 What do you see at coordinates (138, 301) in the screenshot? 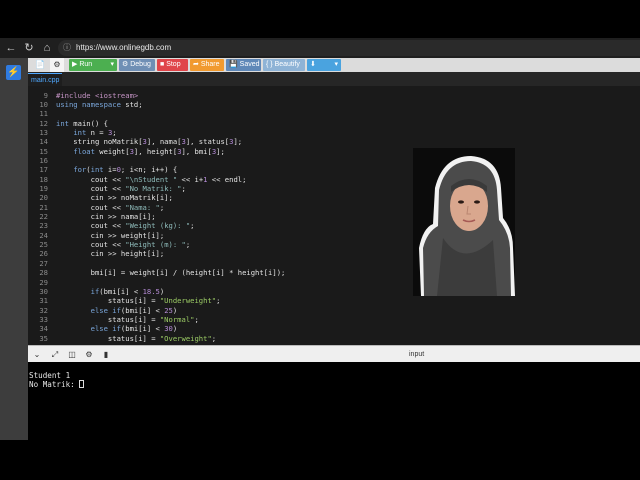
I see `code-line: status[i] = "Underweight";` at bounding box center [138, 301].